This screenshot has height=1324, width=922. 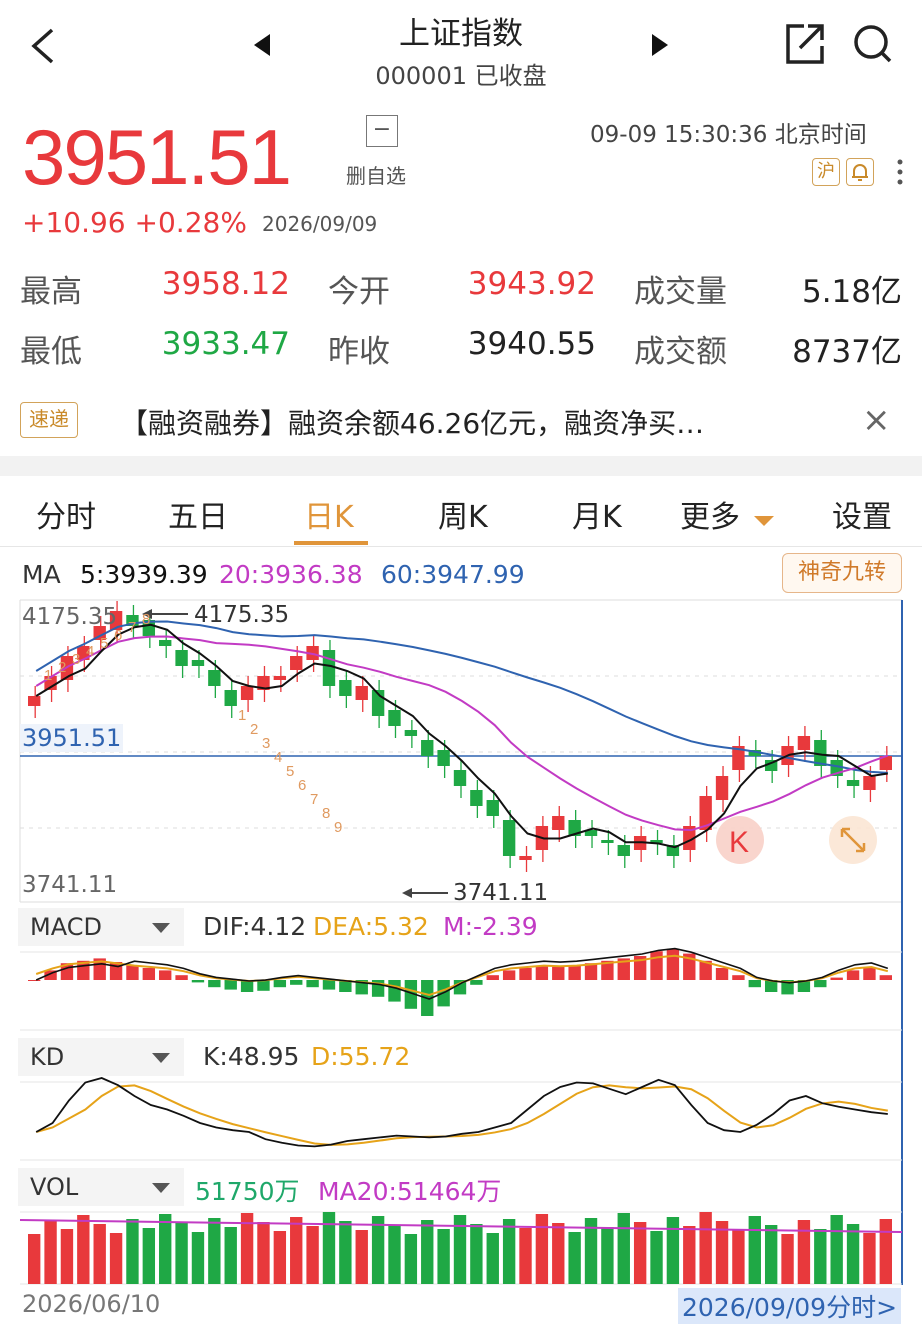 What do you see at coordinates (338, 827) in the screenshot?
I see `nine-turn-digit: 9` at bounding box center [338, 827].